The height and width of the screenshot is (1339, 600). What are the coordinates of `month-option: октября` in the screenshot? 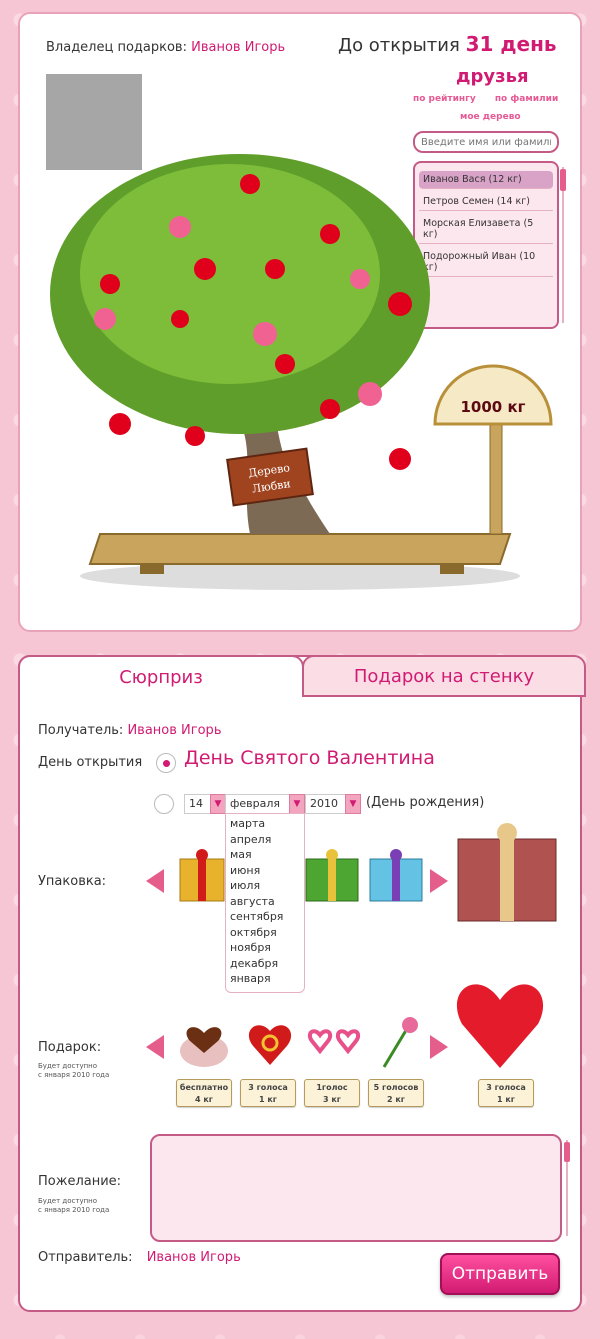 It's located at (265, 933).